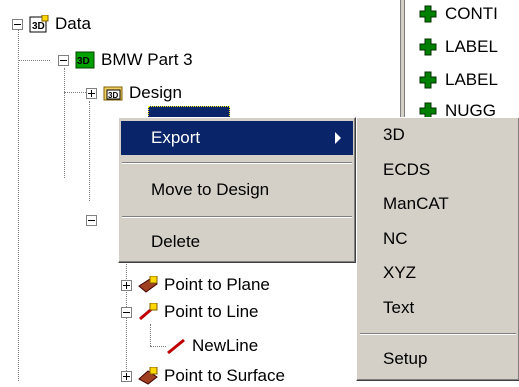 The height and width of the screenshot is (387, 519). I want to click on tree-node-design: 3D Design, so click(134, 93).